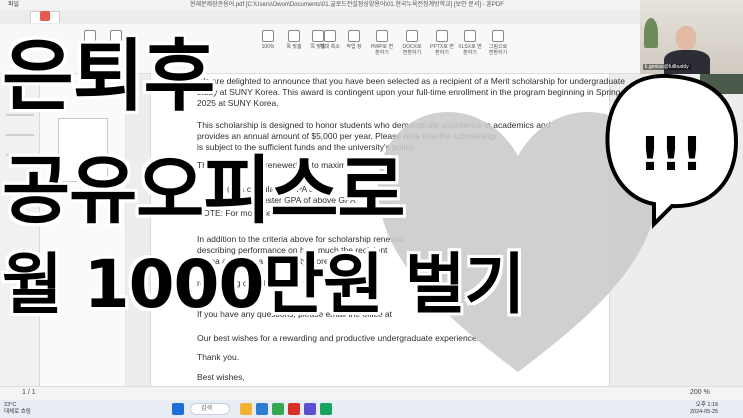 This screenshot has width=743, height=418. What do you see at coordinates (203, 191) in the screenshot?
I see `overlay-line-2: 공유오피스로` at bounding box center [203, 191].